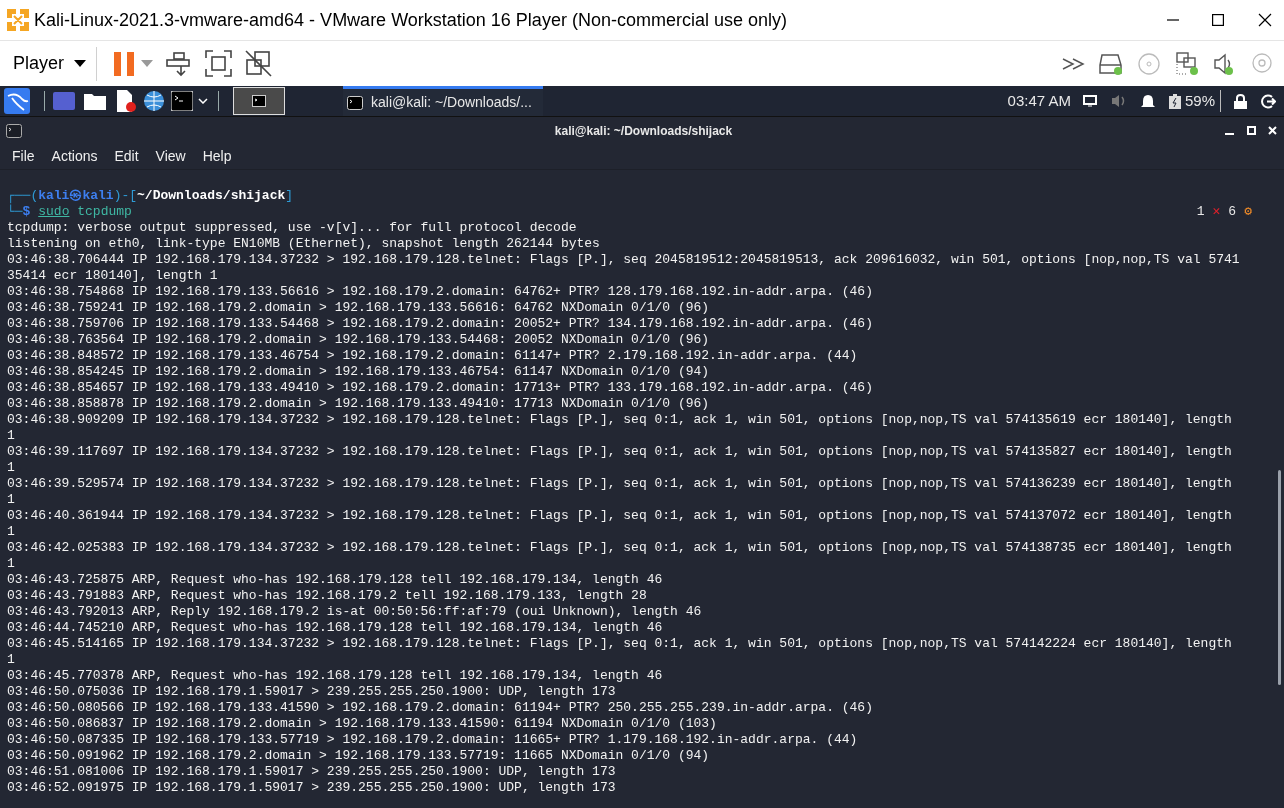 The height and width of the screenshot is (808, 1284). I want to click on clock: 03:47 AM, so click(1039, 101).